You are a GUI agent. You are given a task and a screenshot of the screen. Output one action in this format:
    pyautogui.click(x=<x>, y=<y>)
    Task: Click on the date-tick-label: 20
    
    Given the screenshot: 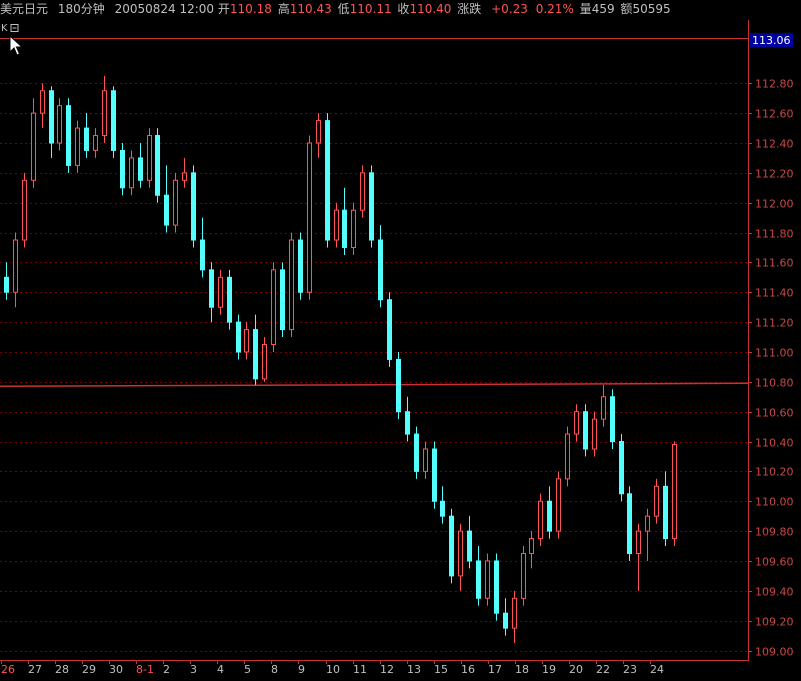 What is the action you would take?
    pyautogui.click(x=576, y=669)
    